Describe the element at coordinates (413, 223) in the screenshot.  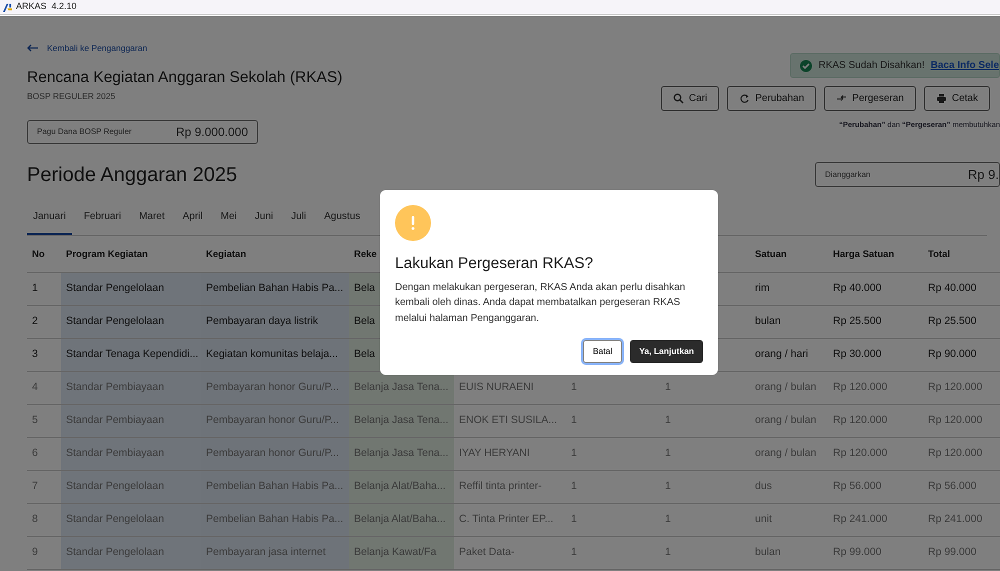
I see `warning-icon` at that location.